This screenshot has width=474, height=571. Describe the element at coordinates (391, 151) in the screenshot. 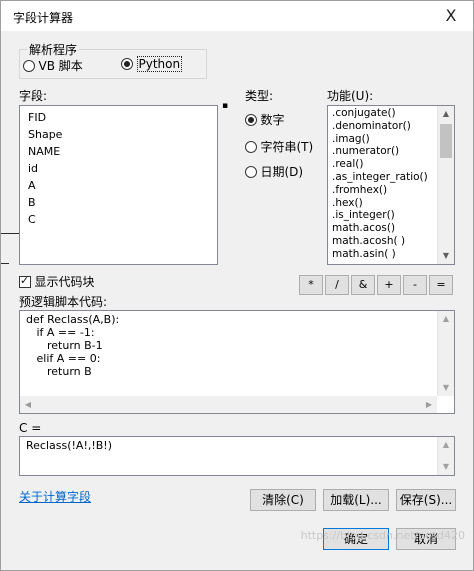

I see `list-item: .numerator()` at that location.